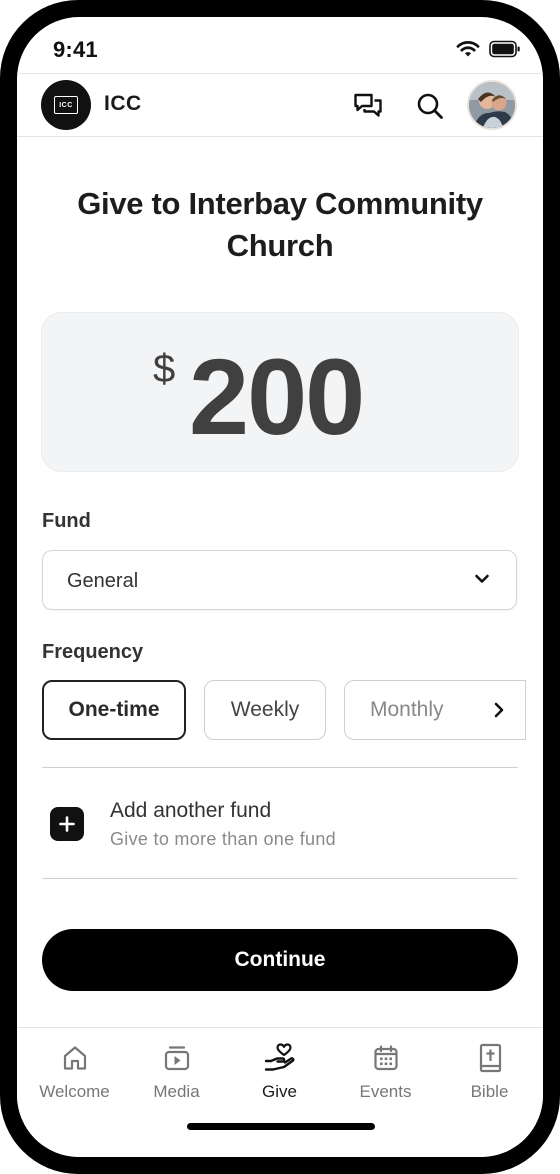 The width and height of the screenshot is (560, 1174). I want to click on tab-media: Media, so click(176, 1072).